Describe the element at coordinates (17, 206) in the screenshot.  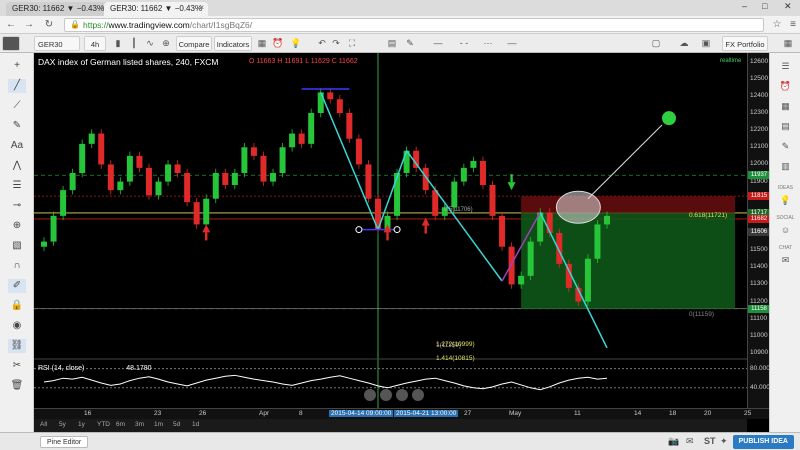
I see `prediction-icon: ⊸` at that location.